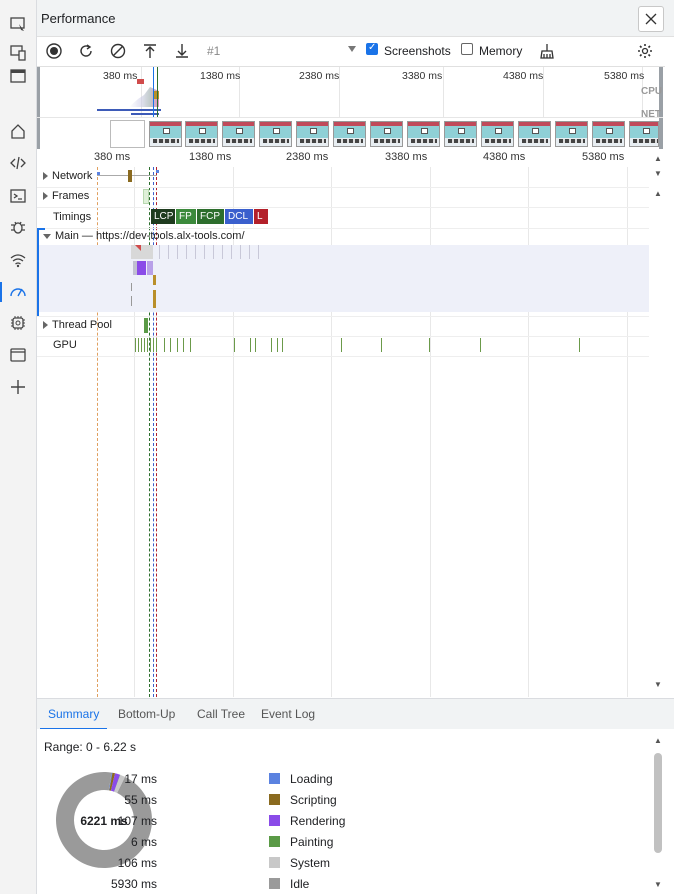 The width and height of the screenshot is (674, 895). I want to click on legend-row: 107 ms Rendering, so click(191, 821).